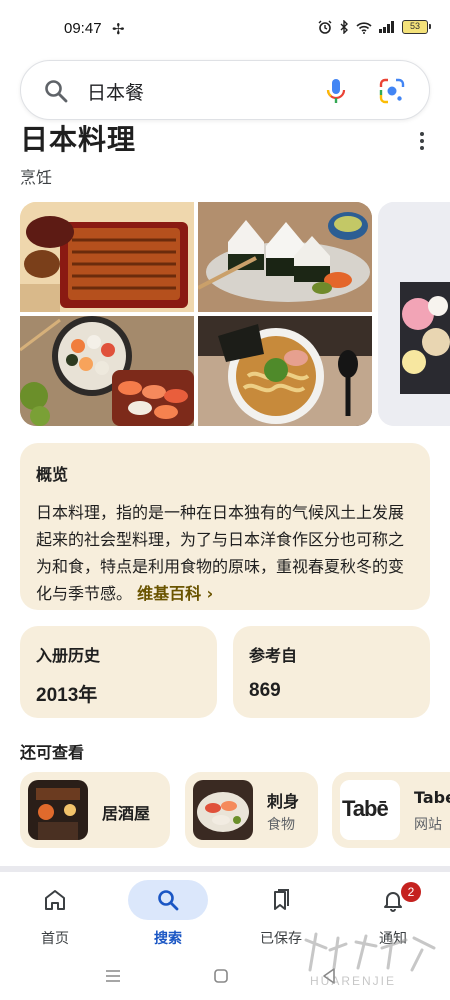  Describe the element at coordinates (353, 981) in the screenshot. I see `watermark-text: HUARENJIE` at that location.